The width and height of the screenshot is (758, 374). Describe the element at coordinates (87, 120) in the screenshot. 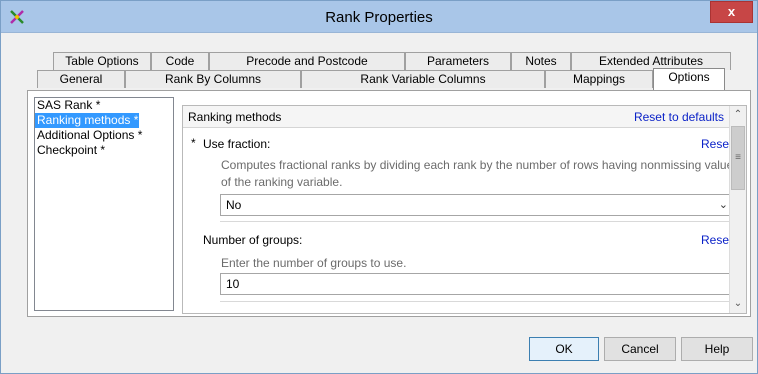

I see `nav-item-ranking-methods: Ranking methods *` at that location.